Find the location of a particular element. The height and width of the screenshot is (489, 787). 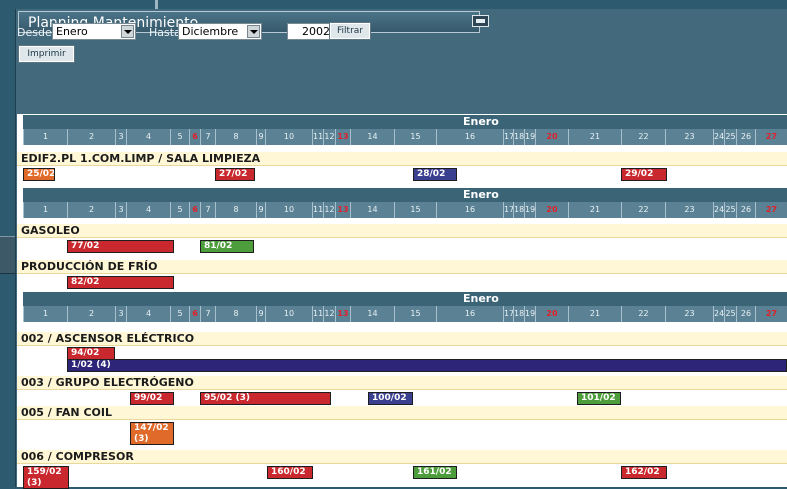

task-label: 100/02 is located at coordinates (389, 398).